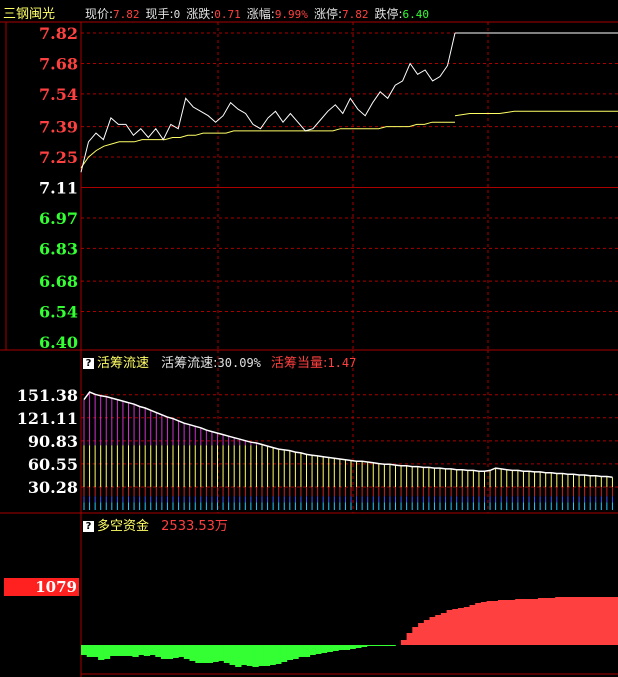 The height and width of the screenshot is (677, 618). I want to click on price-tick-label: 7.82, so click(58, 33).